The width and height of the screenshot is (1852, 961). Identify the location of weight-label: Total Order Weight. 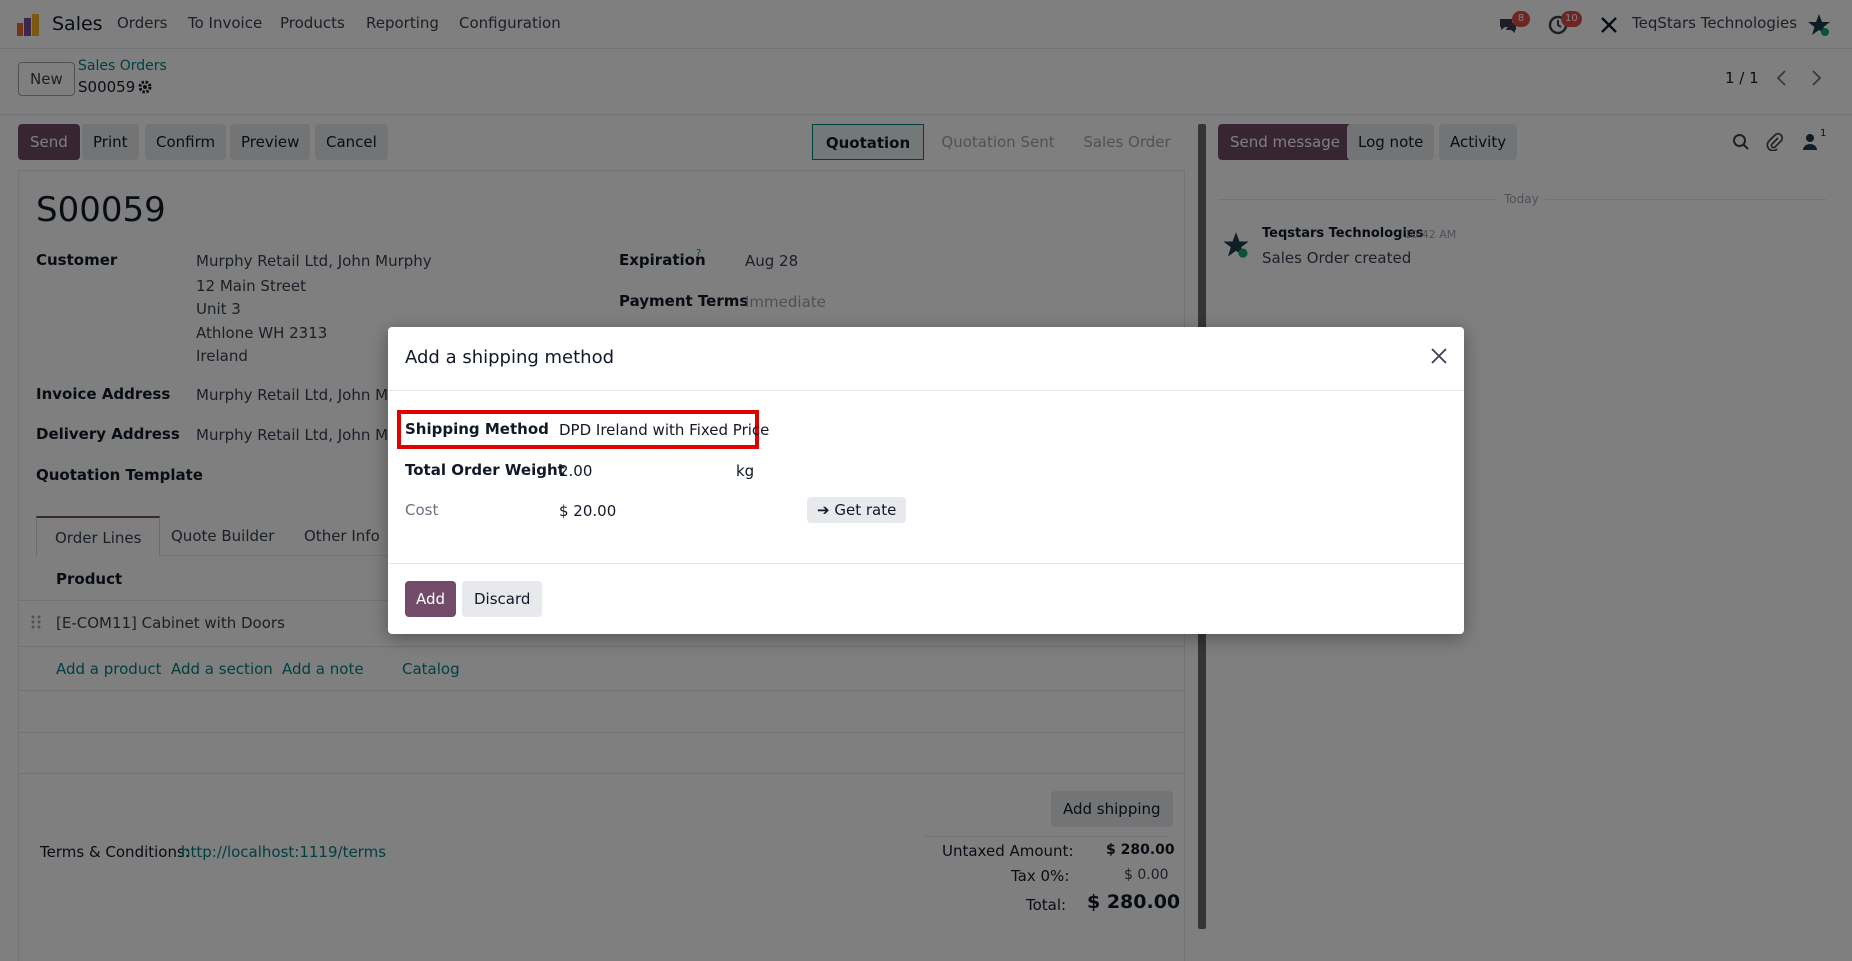
(485, 470).